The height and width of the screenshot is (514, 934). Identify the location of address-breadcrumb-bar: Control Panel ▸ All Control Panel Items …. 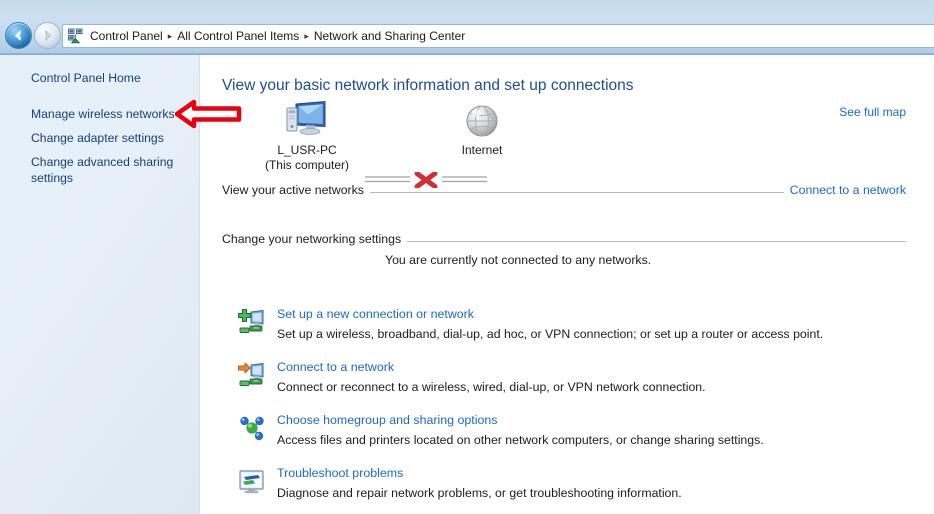
(498, 36).